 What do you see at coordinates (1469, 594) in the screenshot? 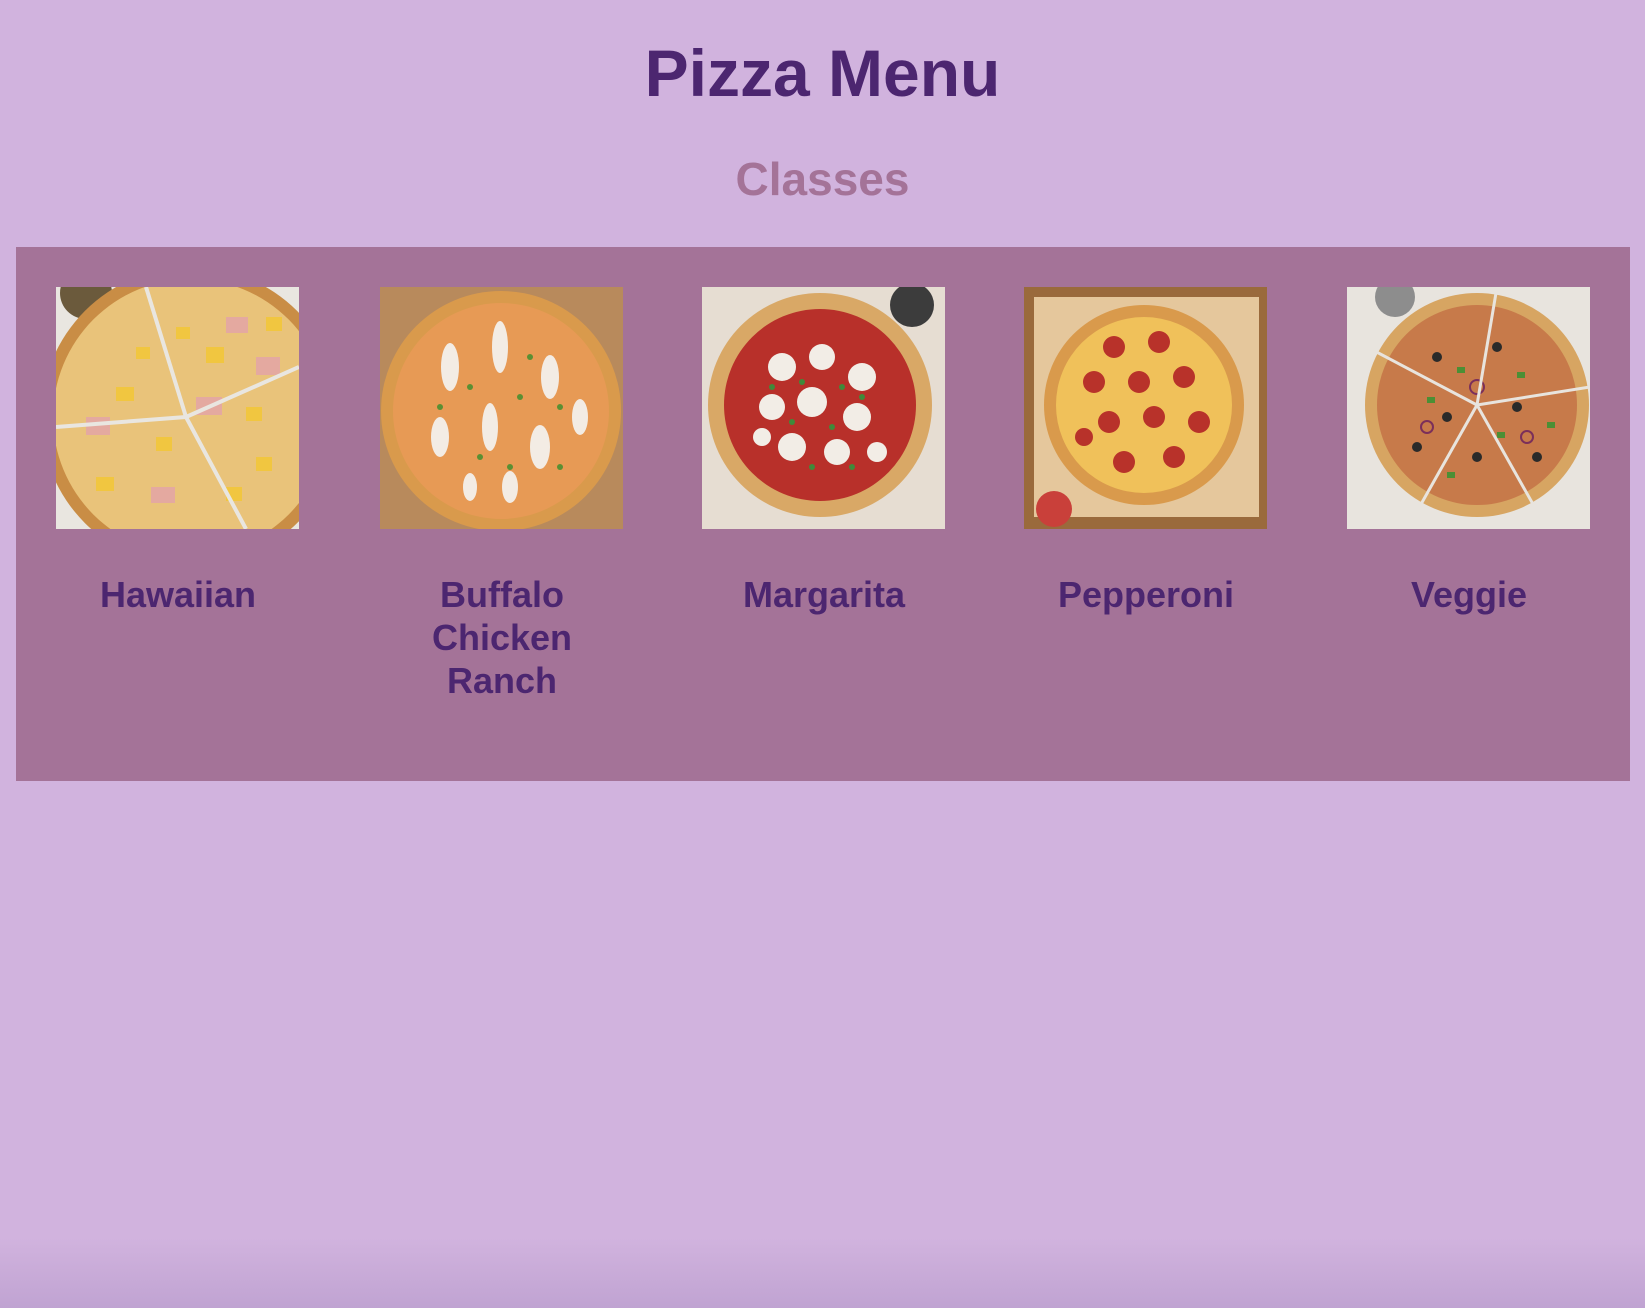
I see `pizza-name: Veggie` at bounding box center [1469, 594].